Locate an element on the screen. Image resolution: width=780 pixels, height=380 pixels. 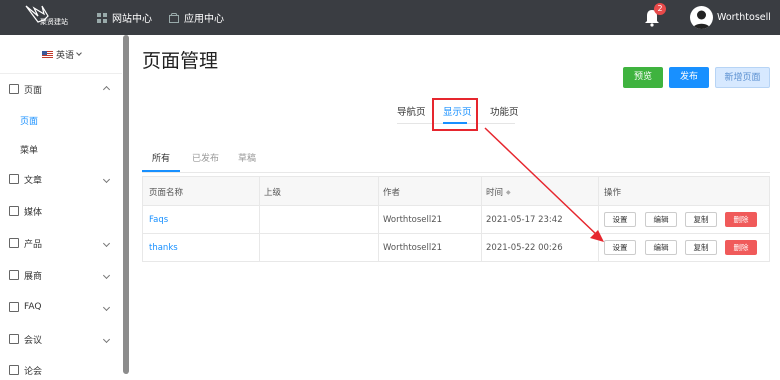
sidebar: 英语 页面 页面 菜单 文章 媒体 产品 展商 FAQ 会议 论会 is located at coordinates (64, 206).